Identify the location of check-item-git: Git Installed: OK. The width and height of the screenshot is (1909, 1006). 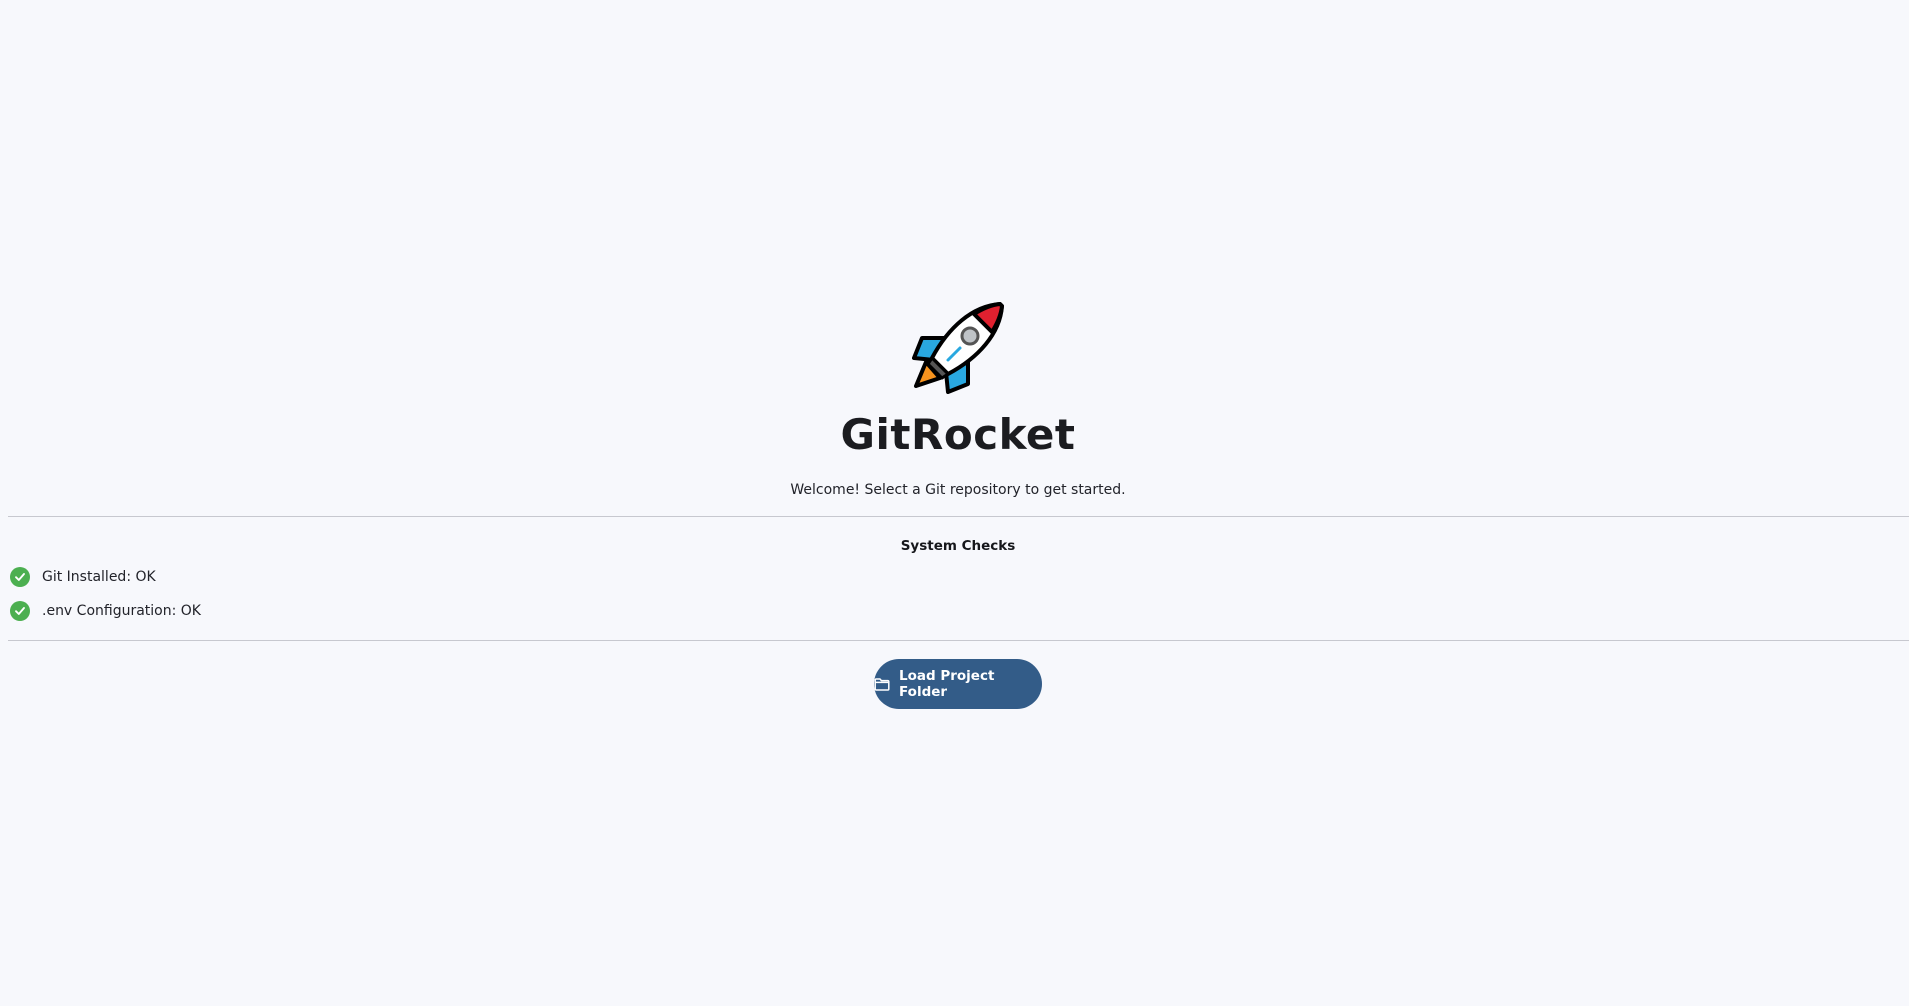
(83, 577).